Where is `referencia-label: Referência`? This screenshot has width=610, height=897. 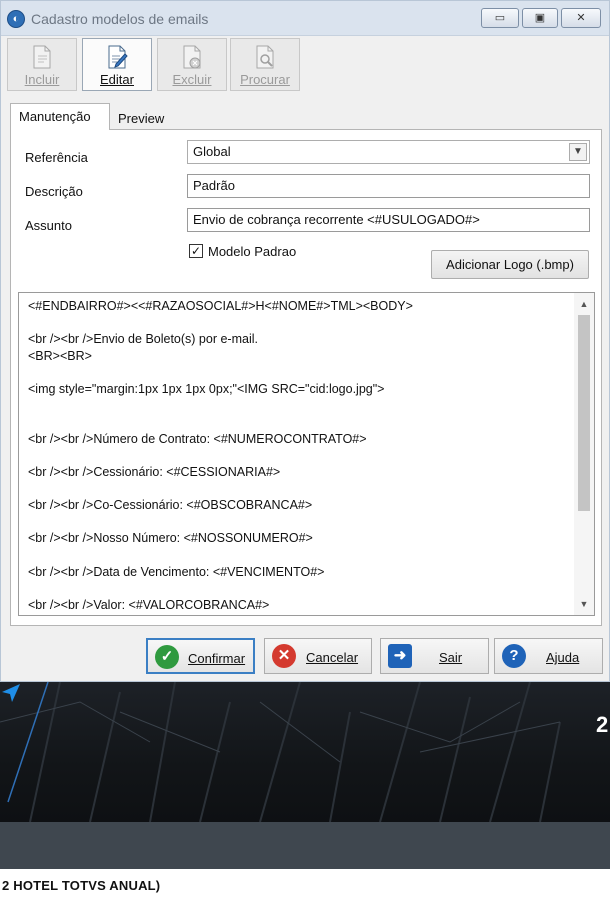
referencia-label: Referência is located at coordinates (56, 157).